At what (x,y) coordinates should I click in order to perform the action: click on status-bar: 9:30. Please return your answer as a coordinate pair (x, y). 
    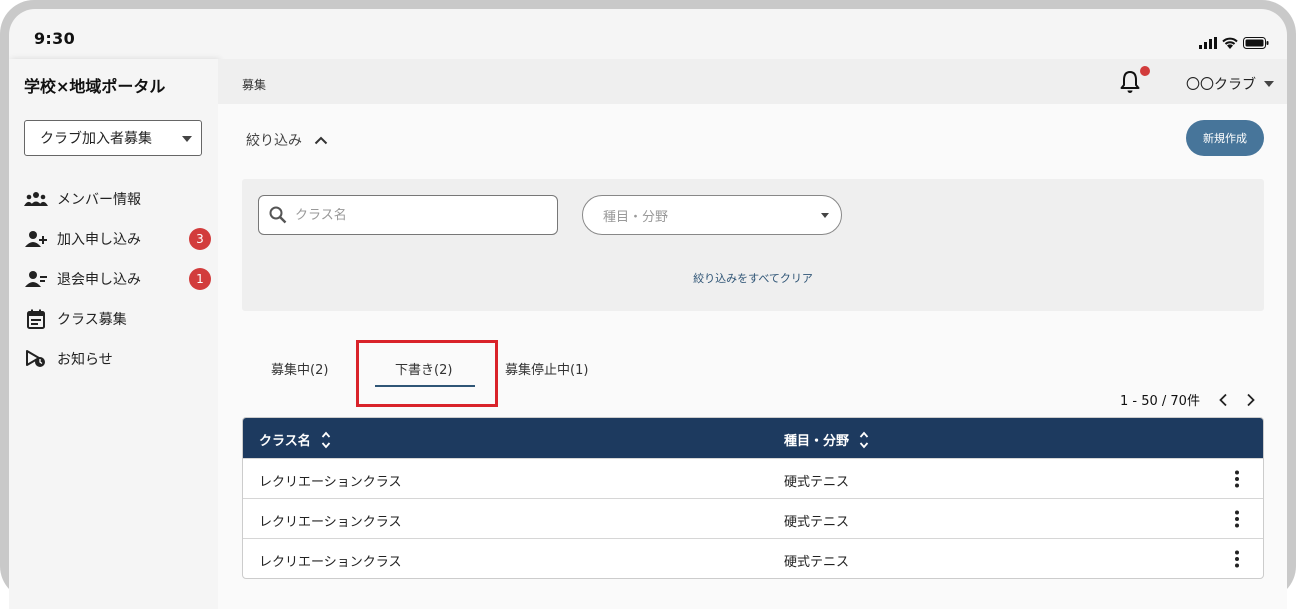
    Looking at the image, I should click on (648, 34).